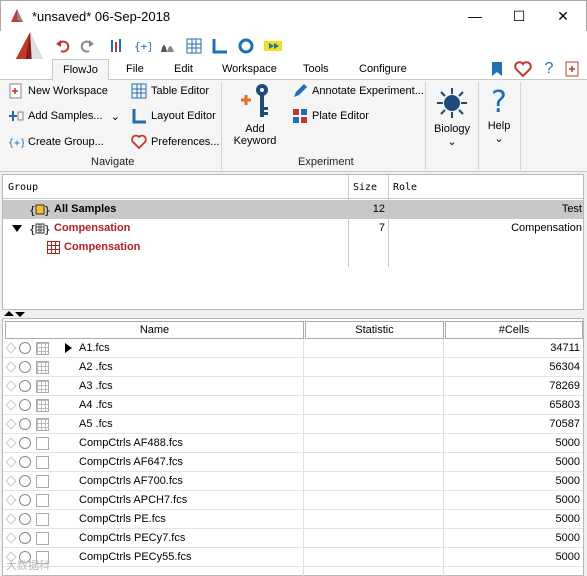 This screenshot has width=587, height=576. I want to click on help-button: ? Help ⌄, so click(499, 116).